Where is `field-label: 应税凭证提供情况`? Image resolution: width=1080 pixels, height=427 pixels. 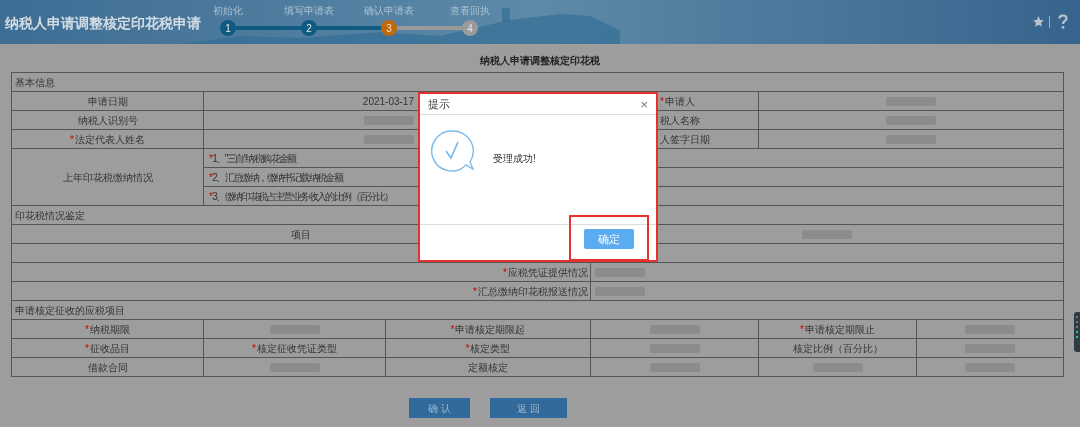
field-label: 应税凭证提供情况 is located at coordinates (548, 272).